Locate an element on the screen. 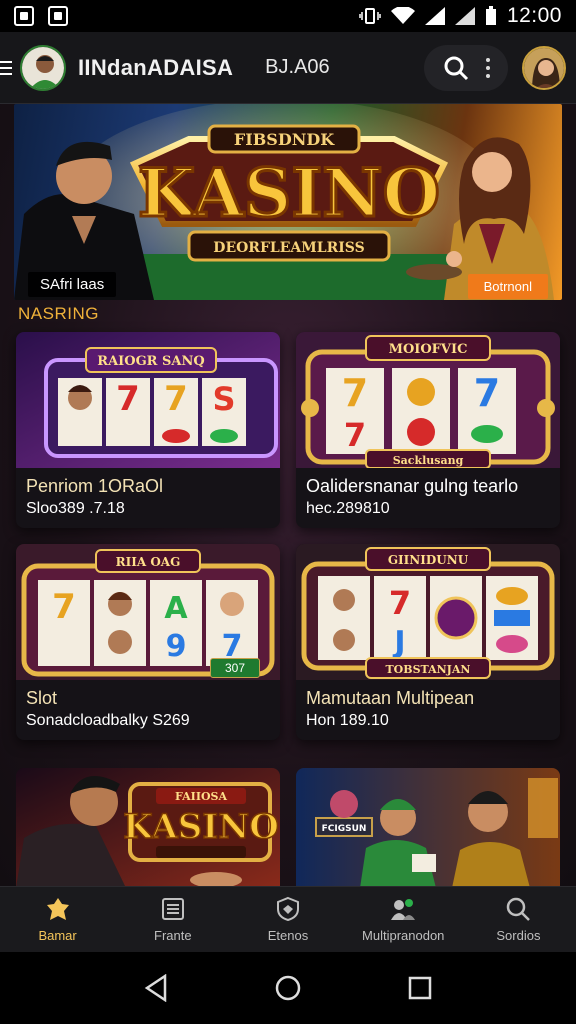 The height and width of the screenshot is (1024, 576). vibrate-icon is located at coordinates (370, 16).